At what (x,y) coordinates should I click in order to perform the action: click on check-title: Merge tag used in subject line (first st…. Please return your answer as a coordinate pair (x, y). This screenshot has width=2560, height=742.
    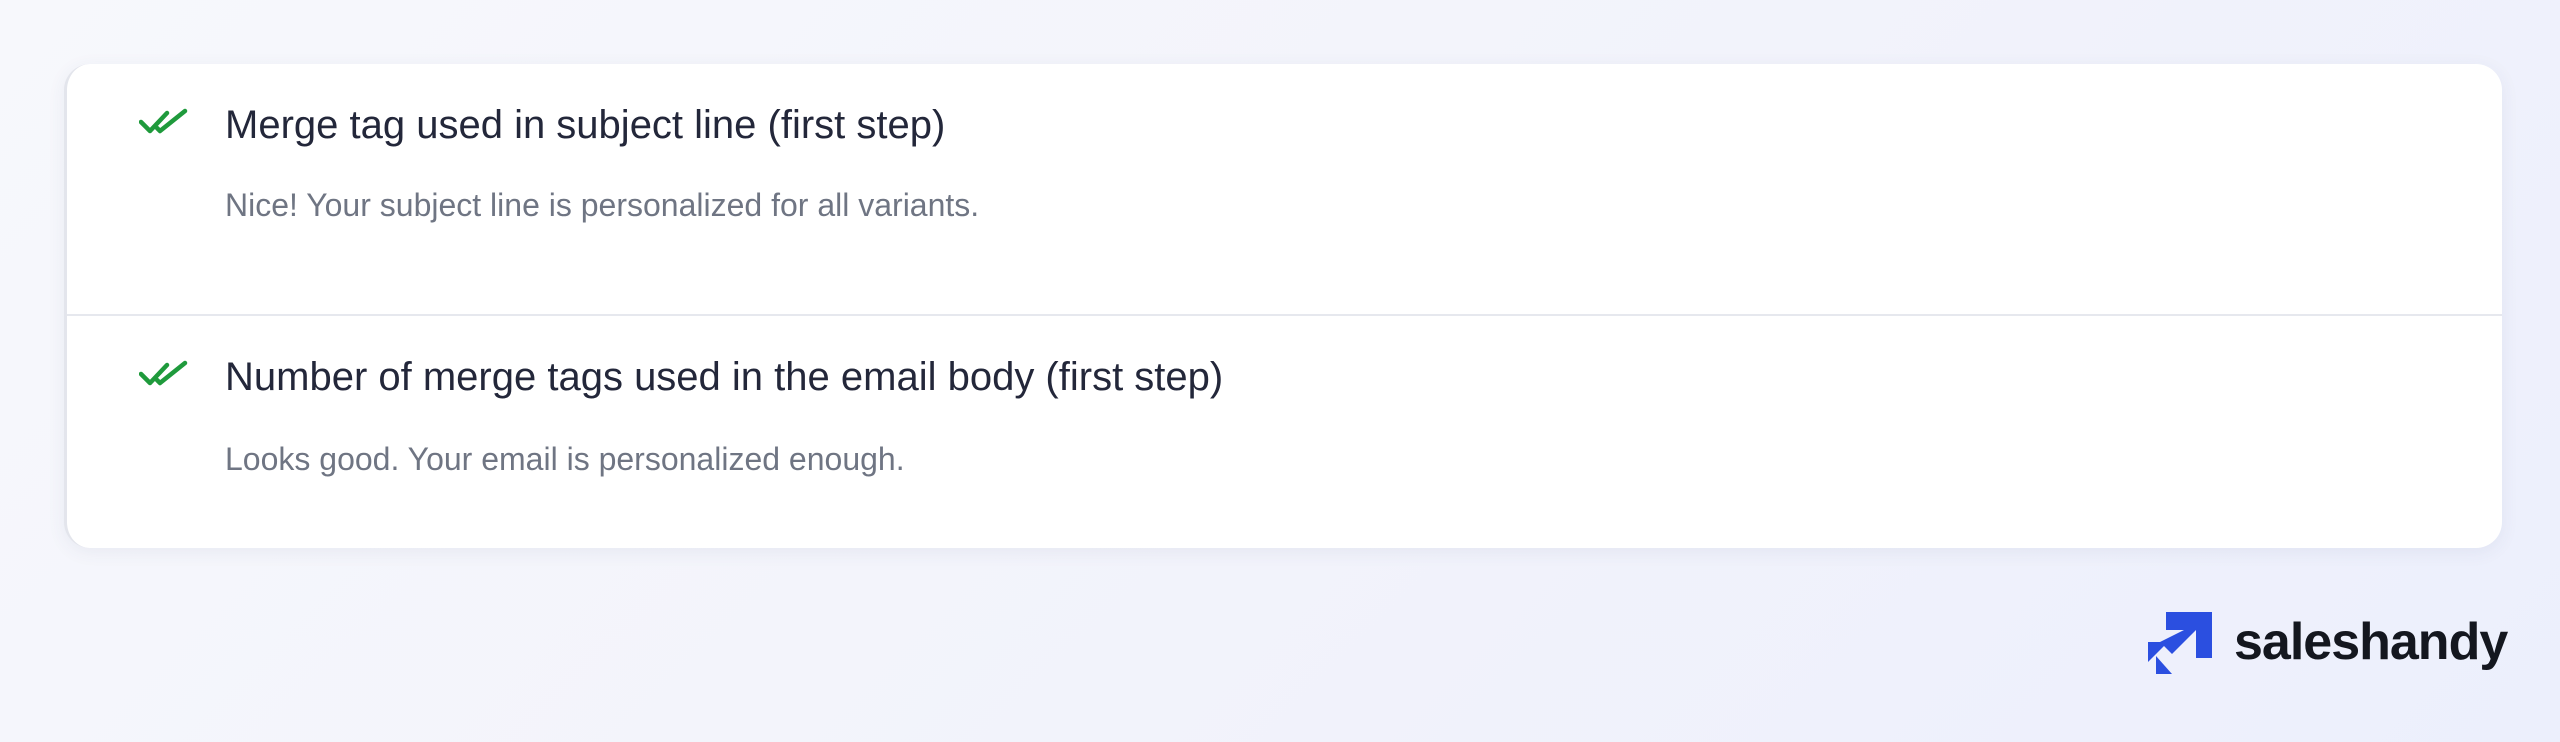
    Looking at the image, I should click on (585, 125).